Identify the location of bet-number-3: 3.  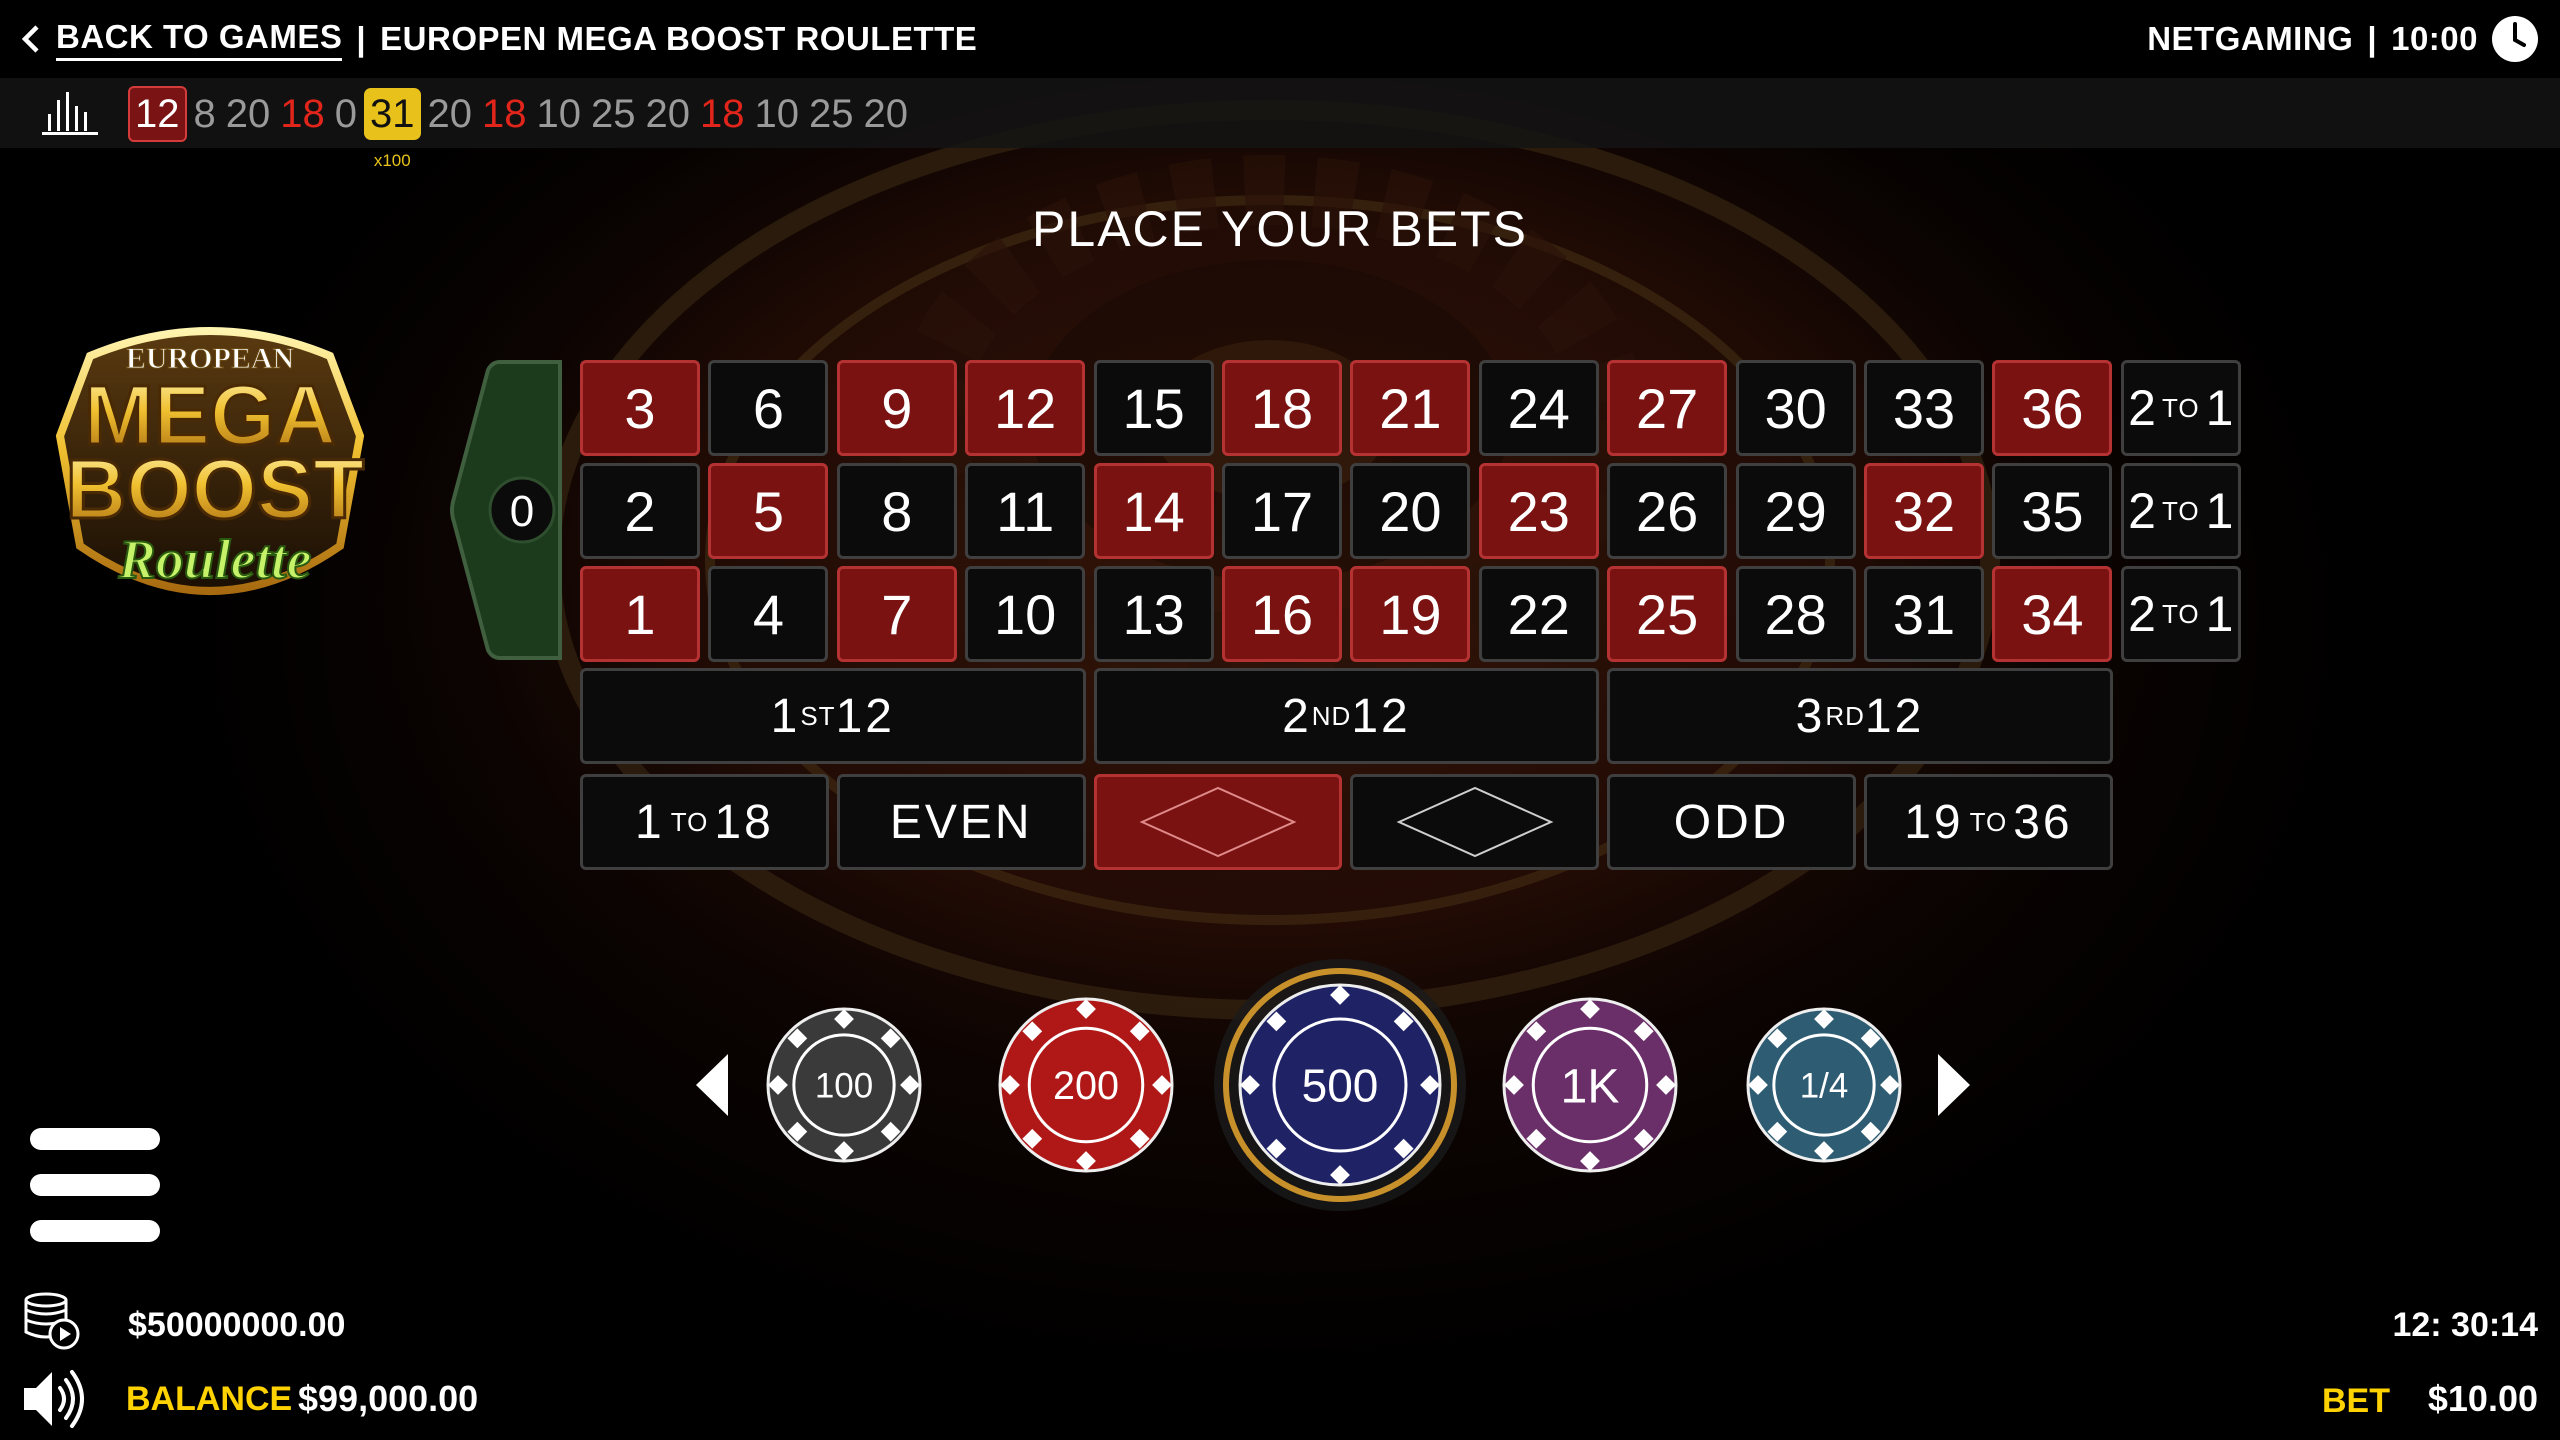
(640, 408).